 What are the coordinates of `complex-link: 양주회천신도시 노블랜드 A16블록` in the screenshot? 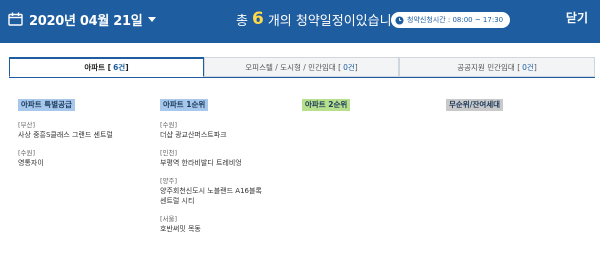 It's located at (226, 191).